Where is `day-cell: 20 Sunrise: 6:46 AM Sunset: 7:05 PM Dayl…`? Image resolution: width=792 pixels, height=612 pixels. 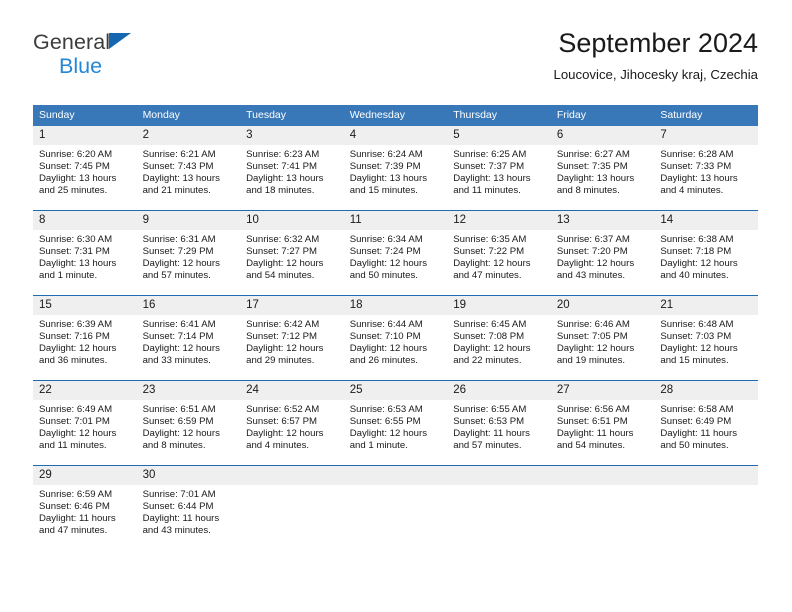
day-cell: 20 Sunrise: 6:46 AM Sunset: 7:05 PM Dayl… is located at coordinates (602, 338).